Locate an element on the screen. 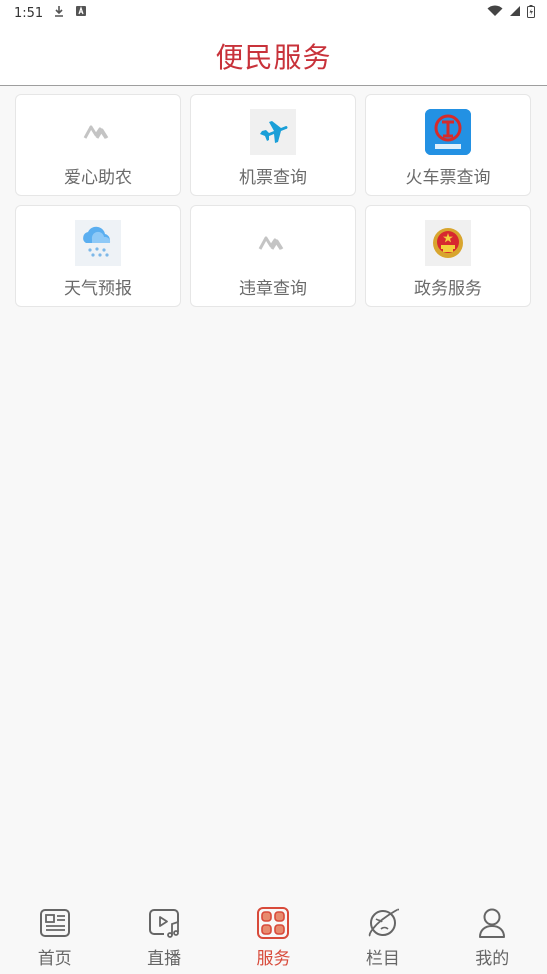 This screenshot has width=547, height=974. tab-label: 直播 is located at coordinates (164, 959).